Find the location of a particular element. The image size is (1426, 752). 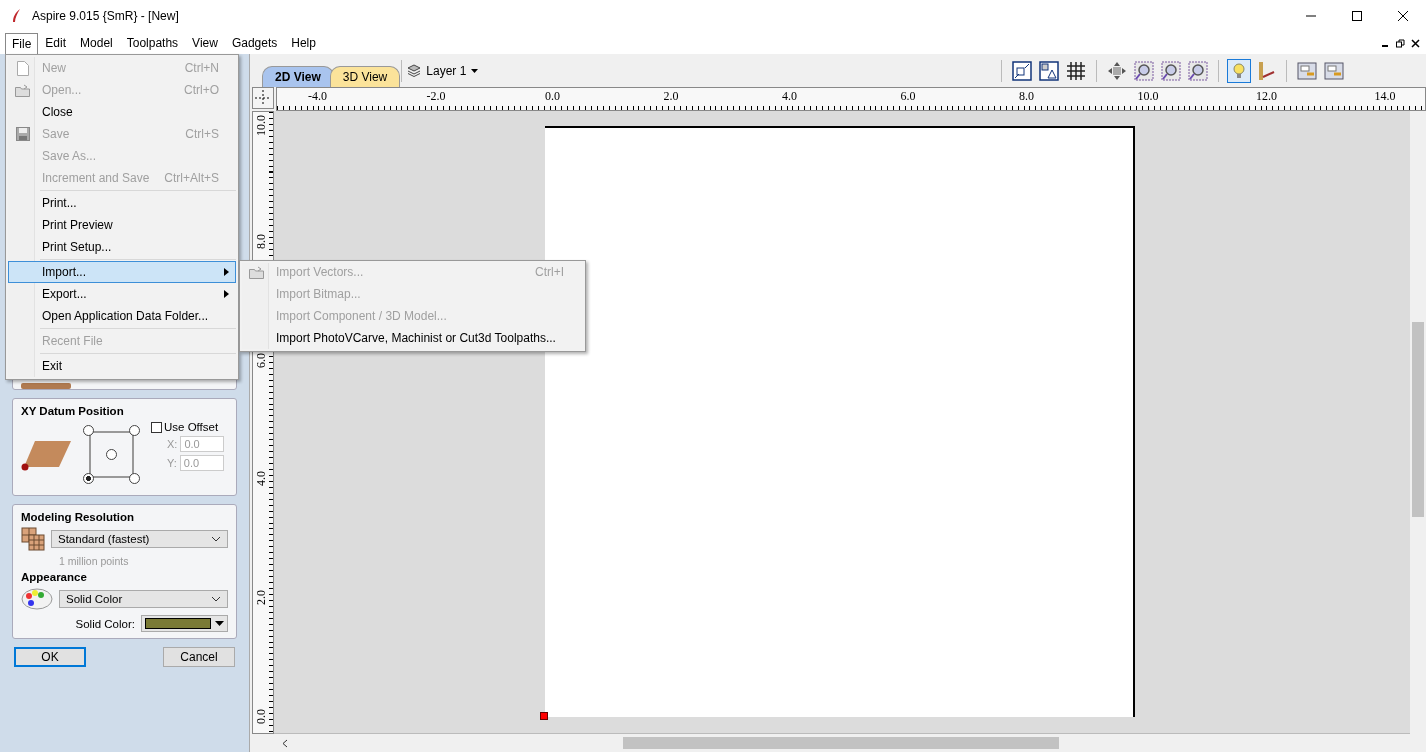

field-label: Solid Color: is located at coordinates (105, 623).